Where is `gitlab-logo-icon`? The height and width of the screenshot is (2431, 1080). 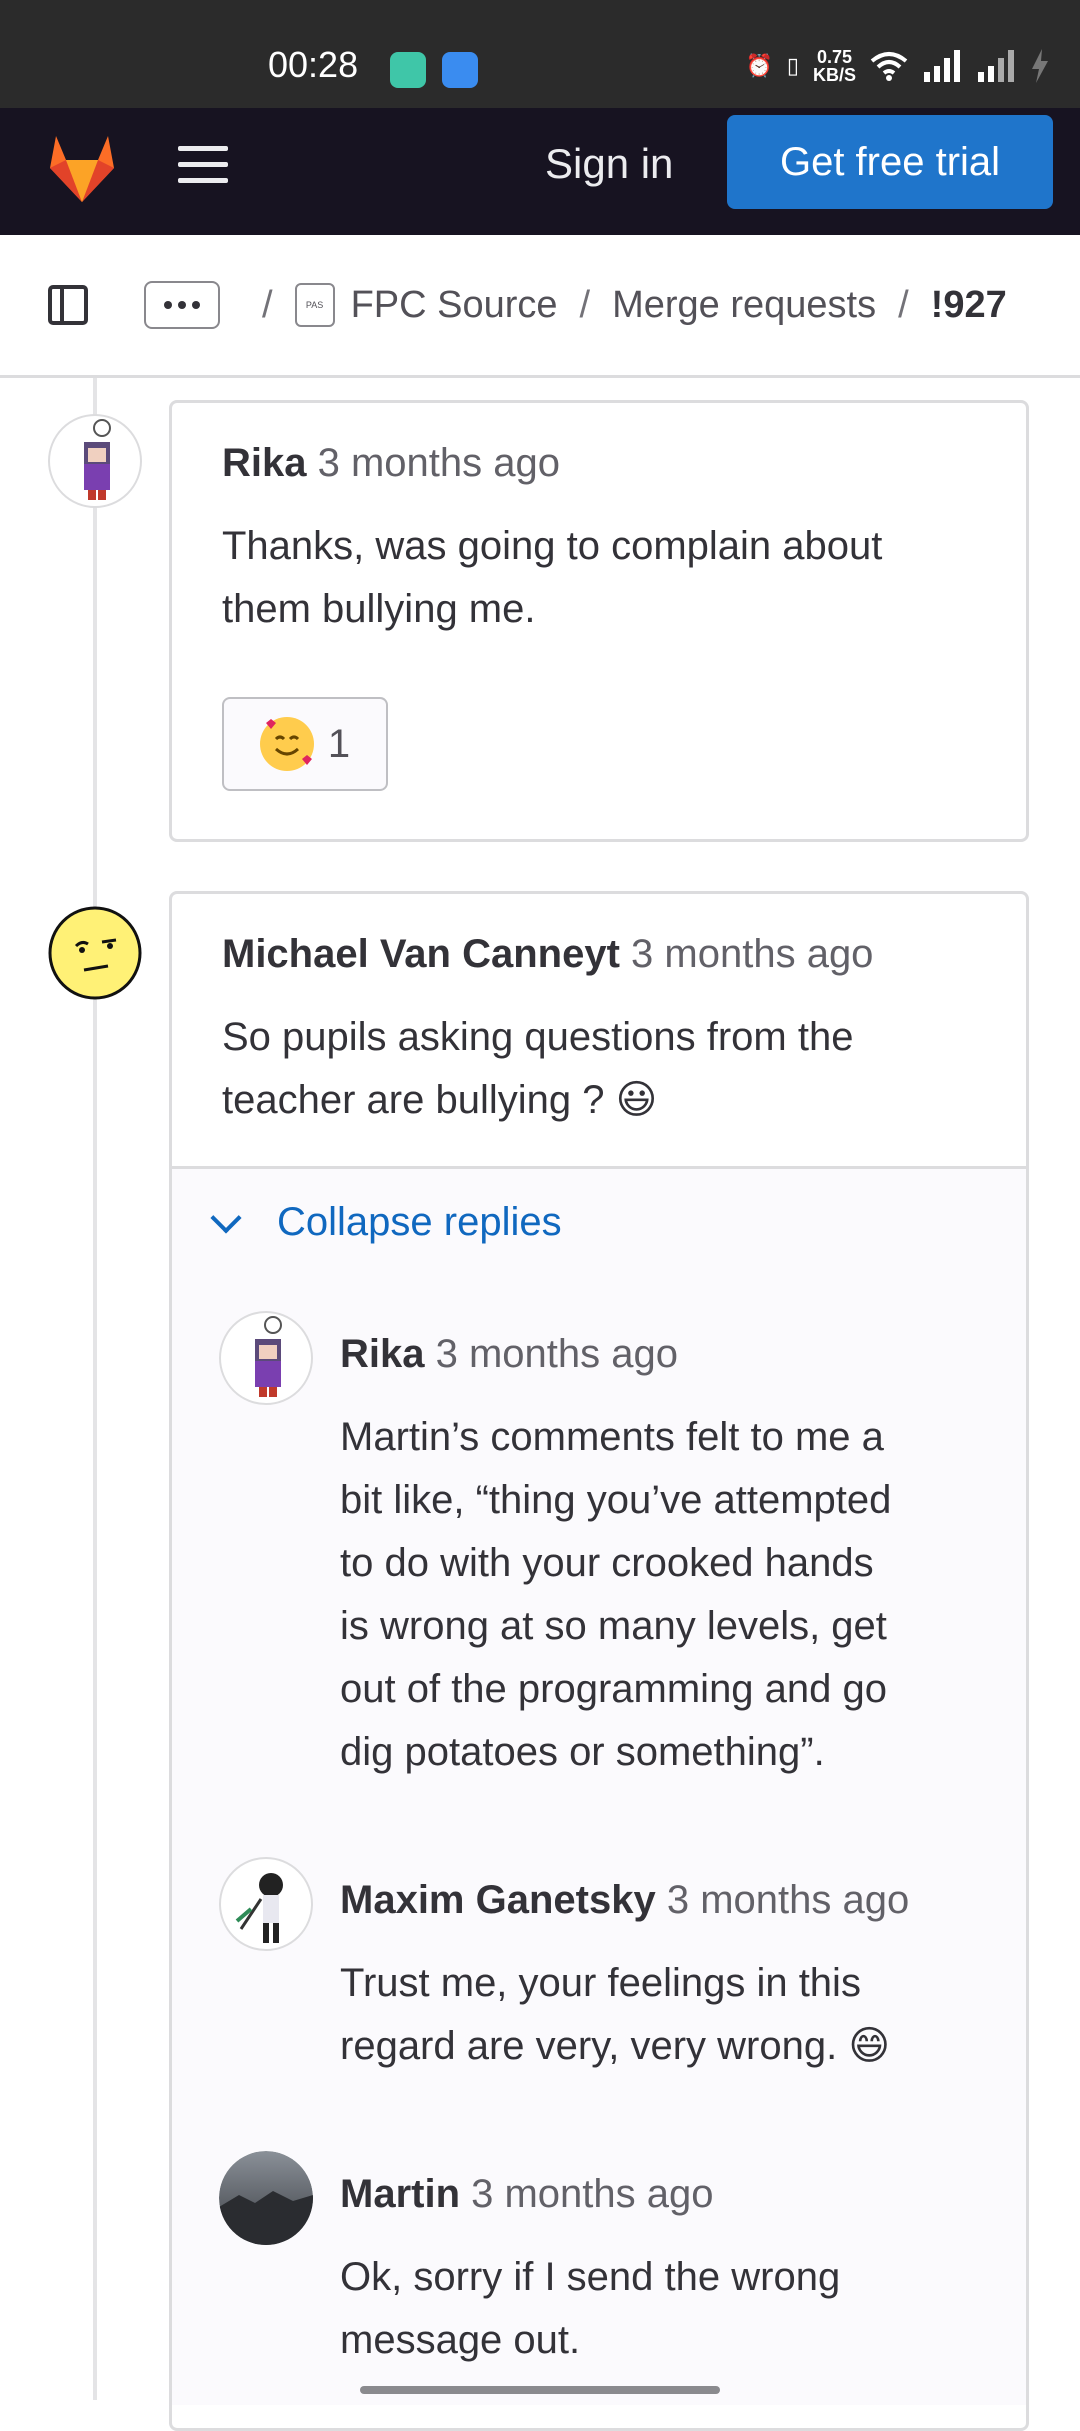 gitlab-logo-icon is located at coordinates (82, 168).